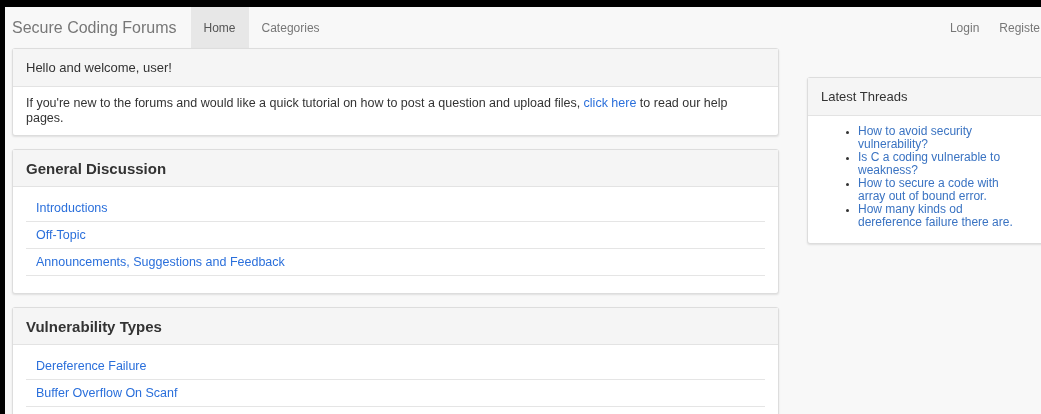  What do you see at coordinates (107, 393) in the screenshot?
I see `forum-link: Buffer Overflow On Scanf` at bounding box center [107, 393].